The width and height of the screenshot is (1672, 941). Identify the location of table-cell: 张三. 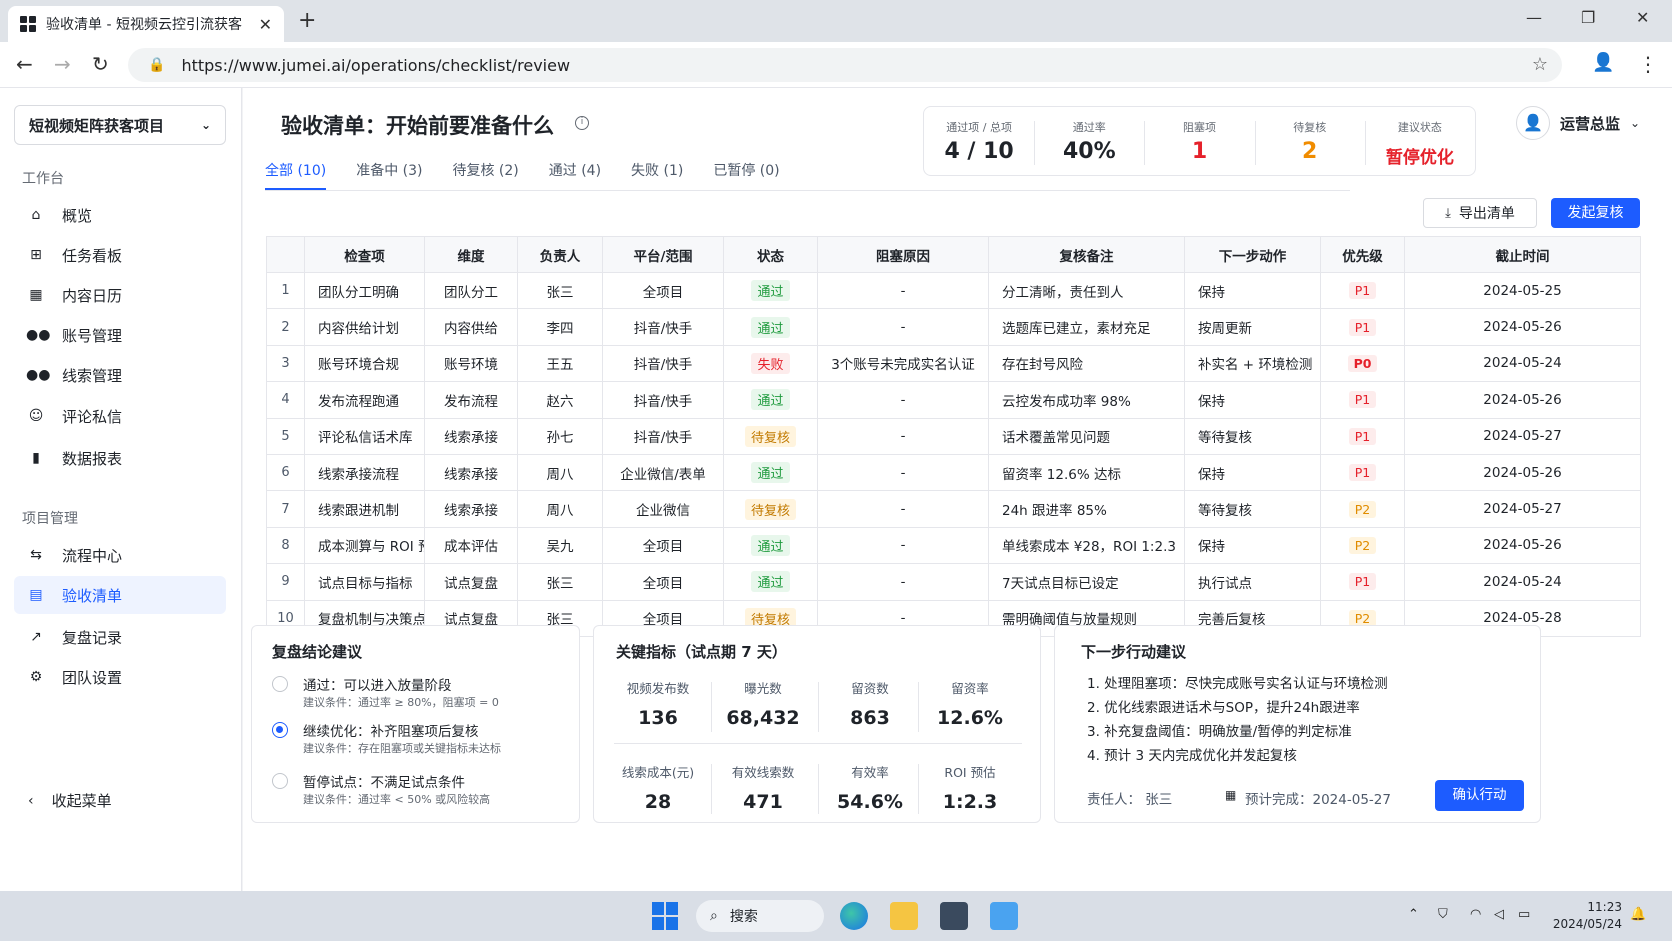
(560, 290).